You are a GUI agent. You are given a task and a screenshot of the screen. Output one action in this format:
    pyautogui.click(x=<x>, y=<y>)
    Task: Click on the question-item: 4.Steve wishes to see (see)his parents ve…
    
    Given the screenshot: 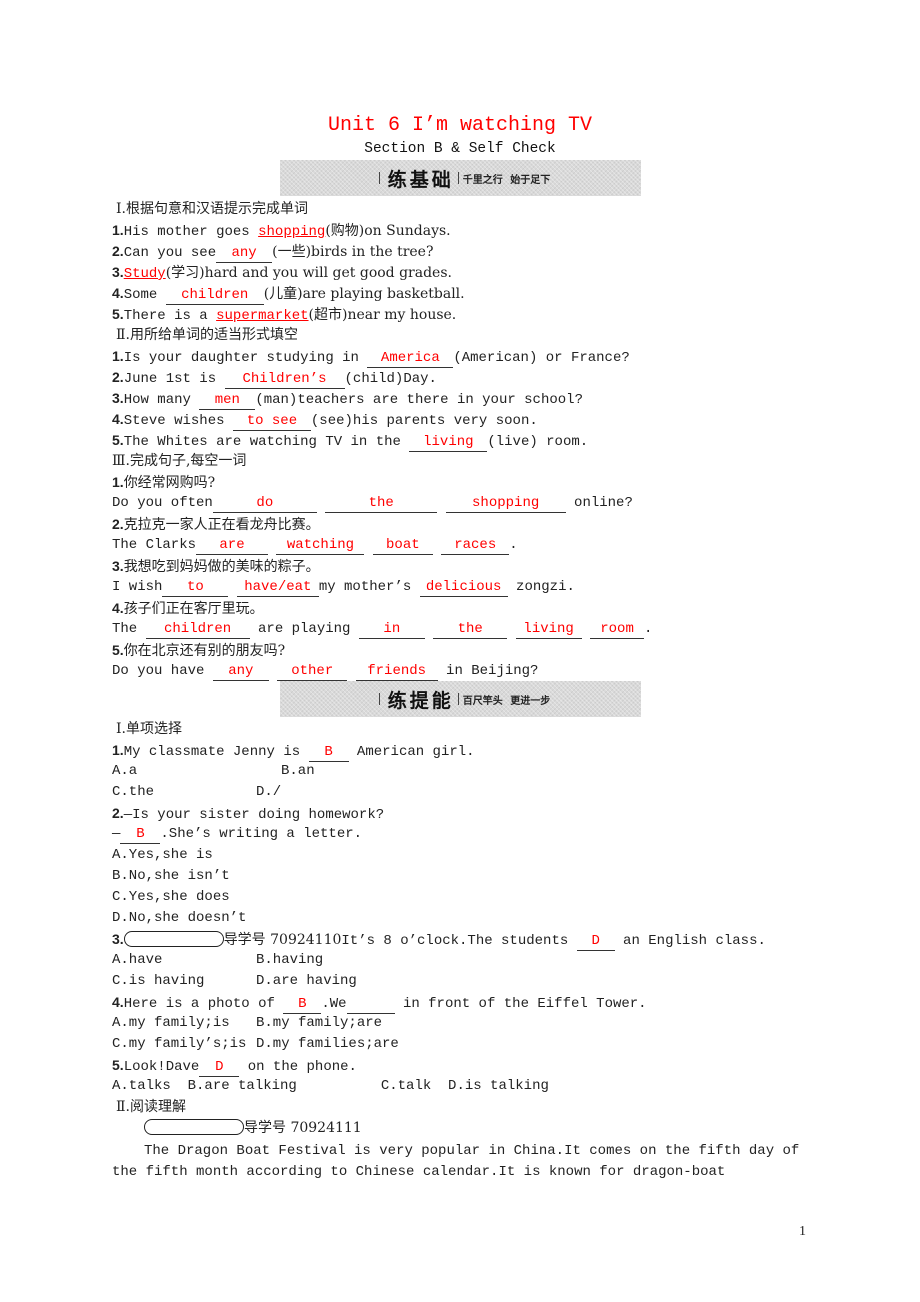 What is the action you would take?
    pyautogui.click(x=325, y=421)
    